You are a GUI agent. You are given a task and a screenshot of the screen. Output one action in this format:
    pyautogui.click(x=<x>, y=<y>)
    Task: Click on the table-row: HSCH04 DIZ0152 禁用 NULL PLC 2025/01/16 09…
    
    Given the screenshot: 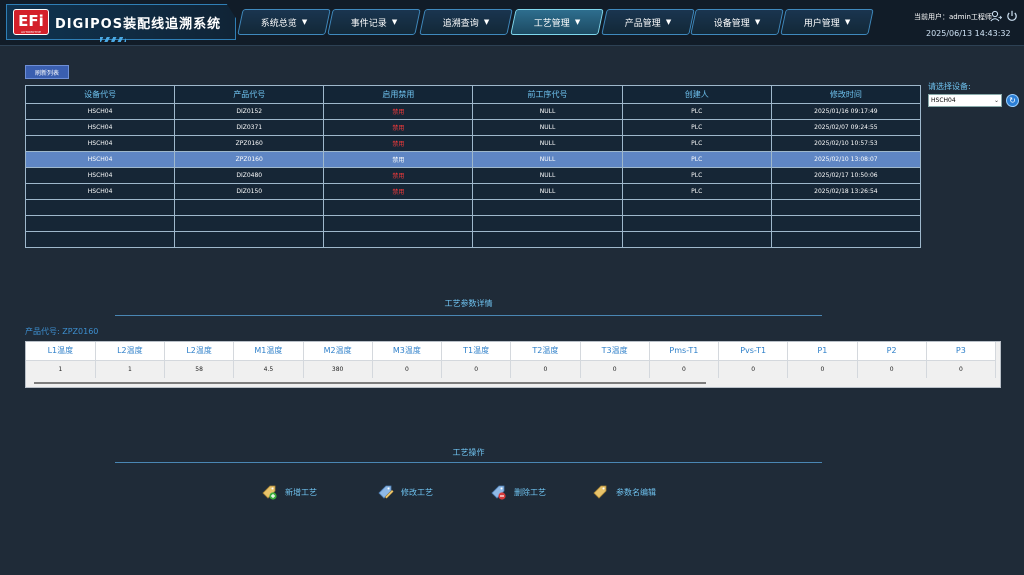 What is the action you would take?
    pyautogui.click(x=473, y=111)
    